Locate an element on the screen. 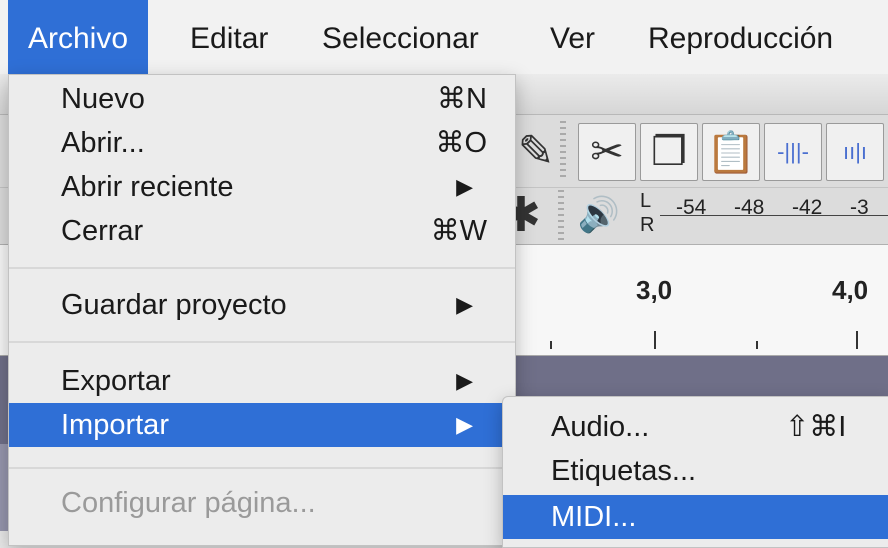 This screenshot has width=888, height=548. trim-audio-icon: -|||- is located at coordinates (793, 152).